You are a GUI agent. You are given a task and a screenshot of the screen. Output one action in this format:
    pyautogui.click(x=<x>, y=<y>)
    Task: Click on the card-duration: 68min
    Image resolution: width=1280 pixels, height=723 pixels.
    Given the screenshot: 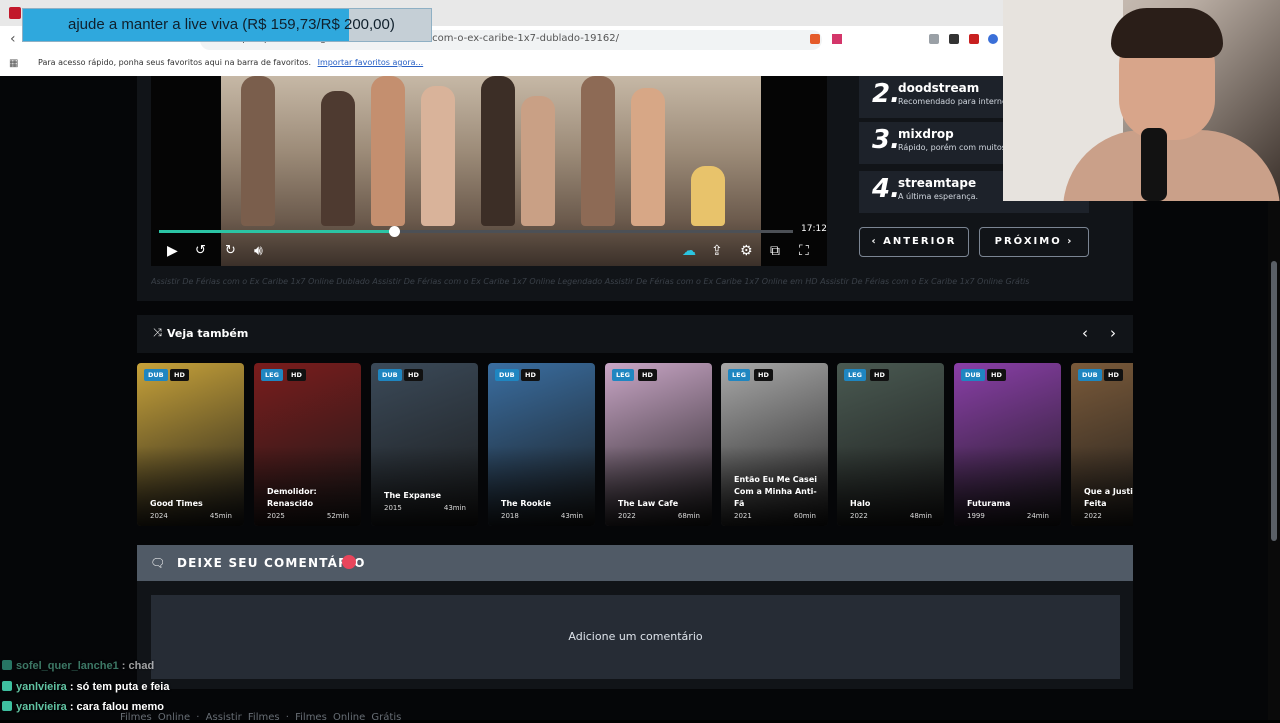 What is the action you would take?
    pyautogui.click(x=688, y=516)
    